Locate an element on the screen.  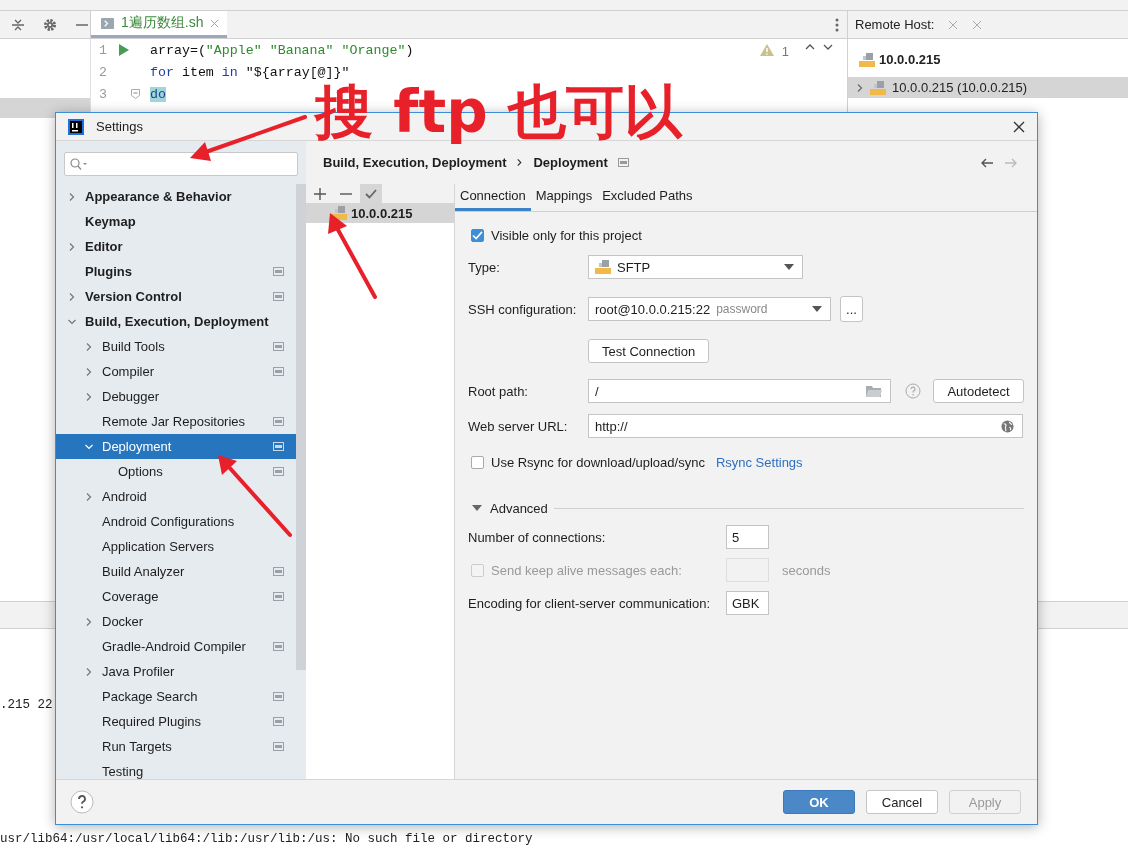
tree-item: Version Control is located at coordinates (176, 296).